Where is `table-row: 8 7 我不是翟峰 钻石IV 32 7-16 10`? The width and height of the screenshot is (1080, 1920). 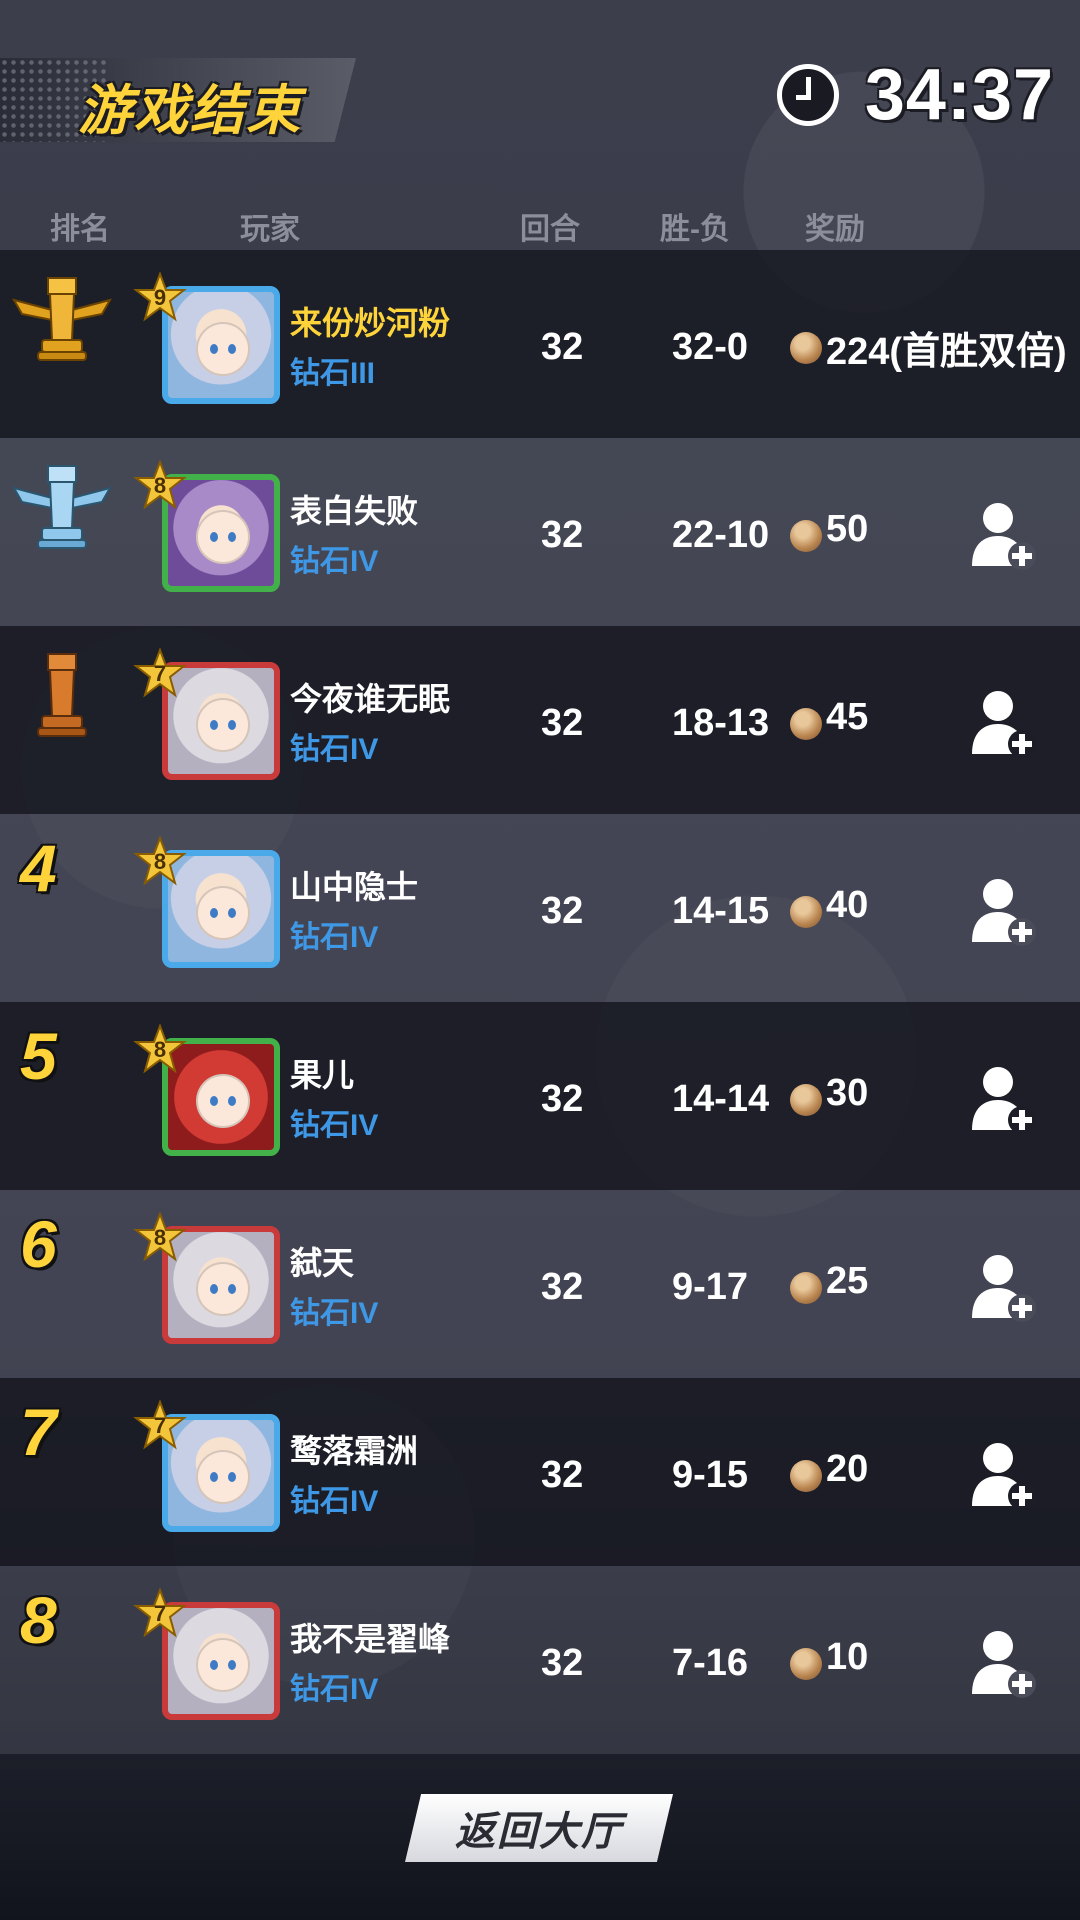 table-row: 8 7 我不是翟峰 钻石IV 32 7-16 10 is located at coordinates (540, 1660).